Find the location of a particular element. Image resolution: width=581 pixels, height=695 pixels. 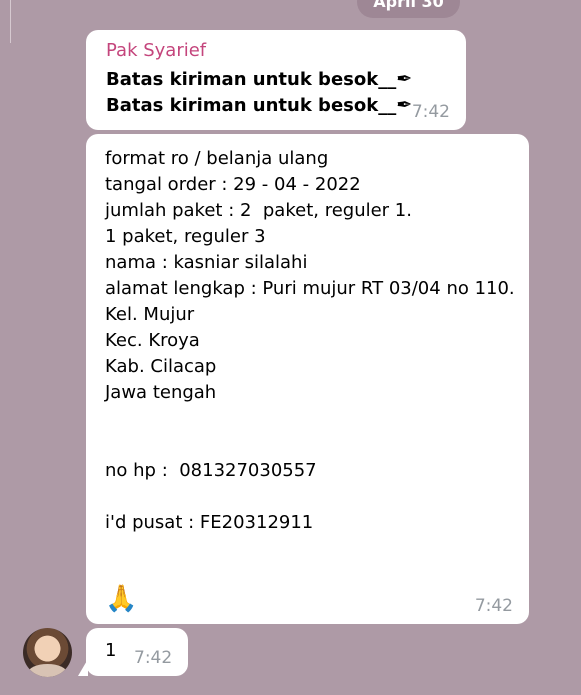

message-text: 1 is located at coordinates (111, 650).